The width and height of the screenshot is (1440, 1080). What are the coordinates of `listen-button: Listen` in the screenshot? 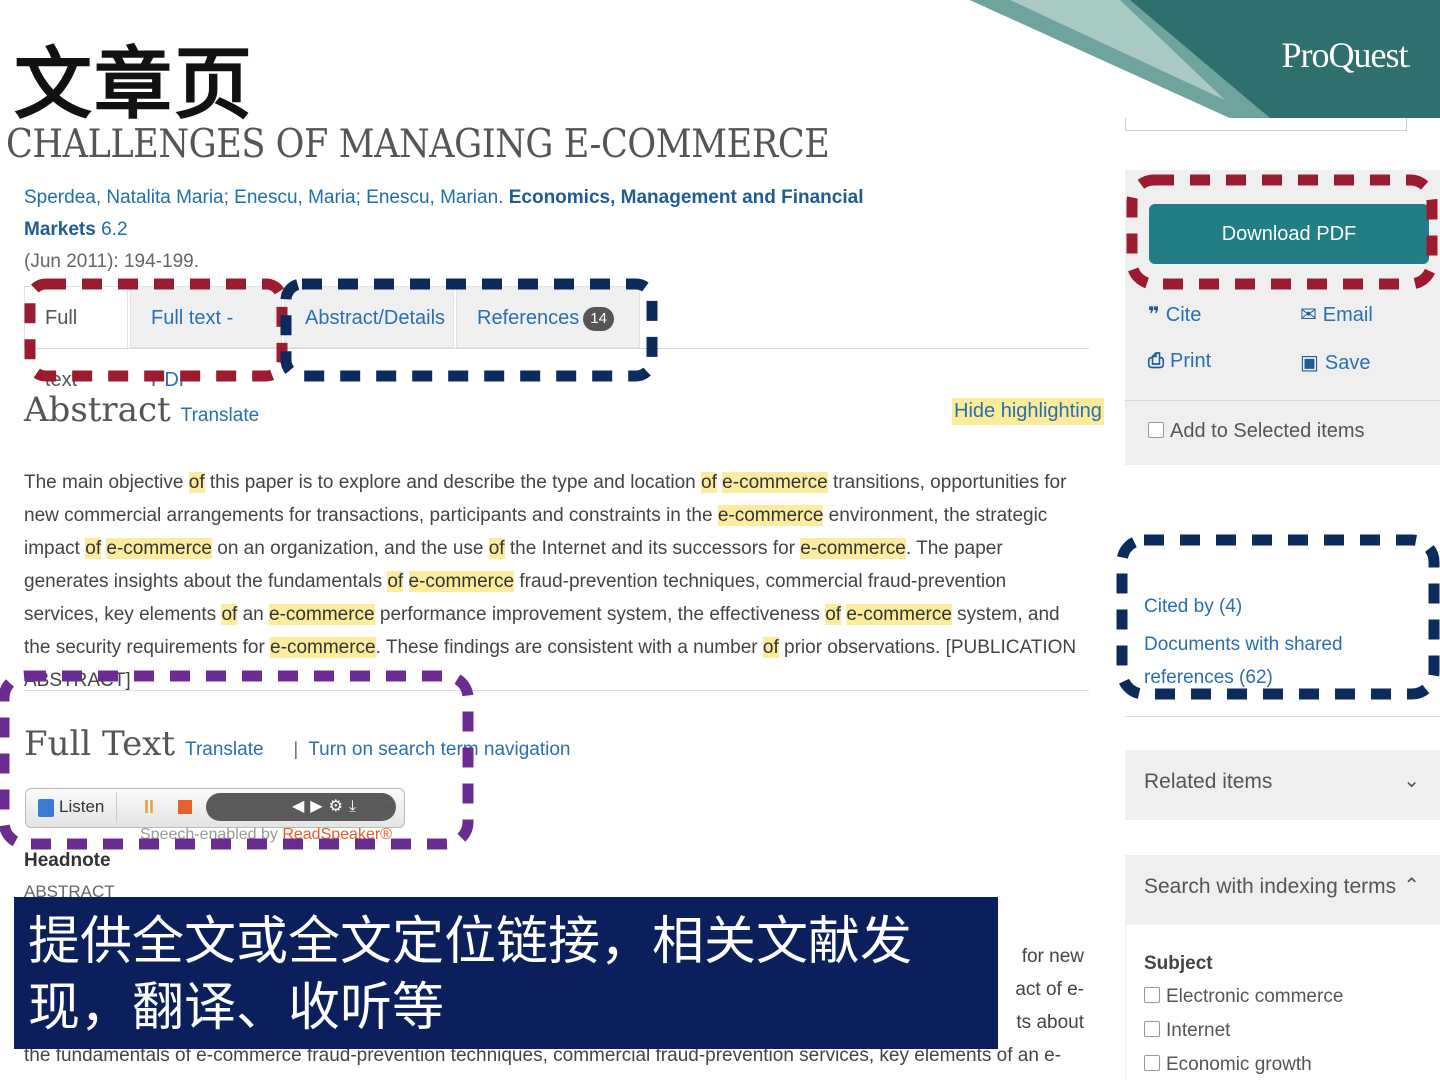 It's located at (73, 807).